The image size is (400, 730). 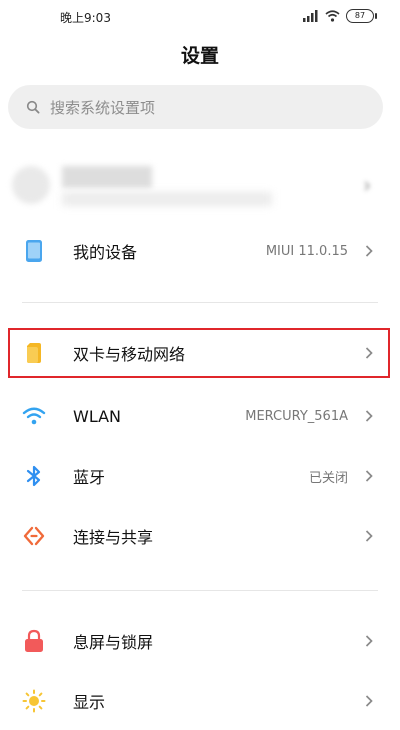 I want to click on signal-icon, so click(x=311, y=16).